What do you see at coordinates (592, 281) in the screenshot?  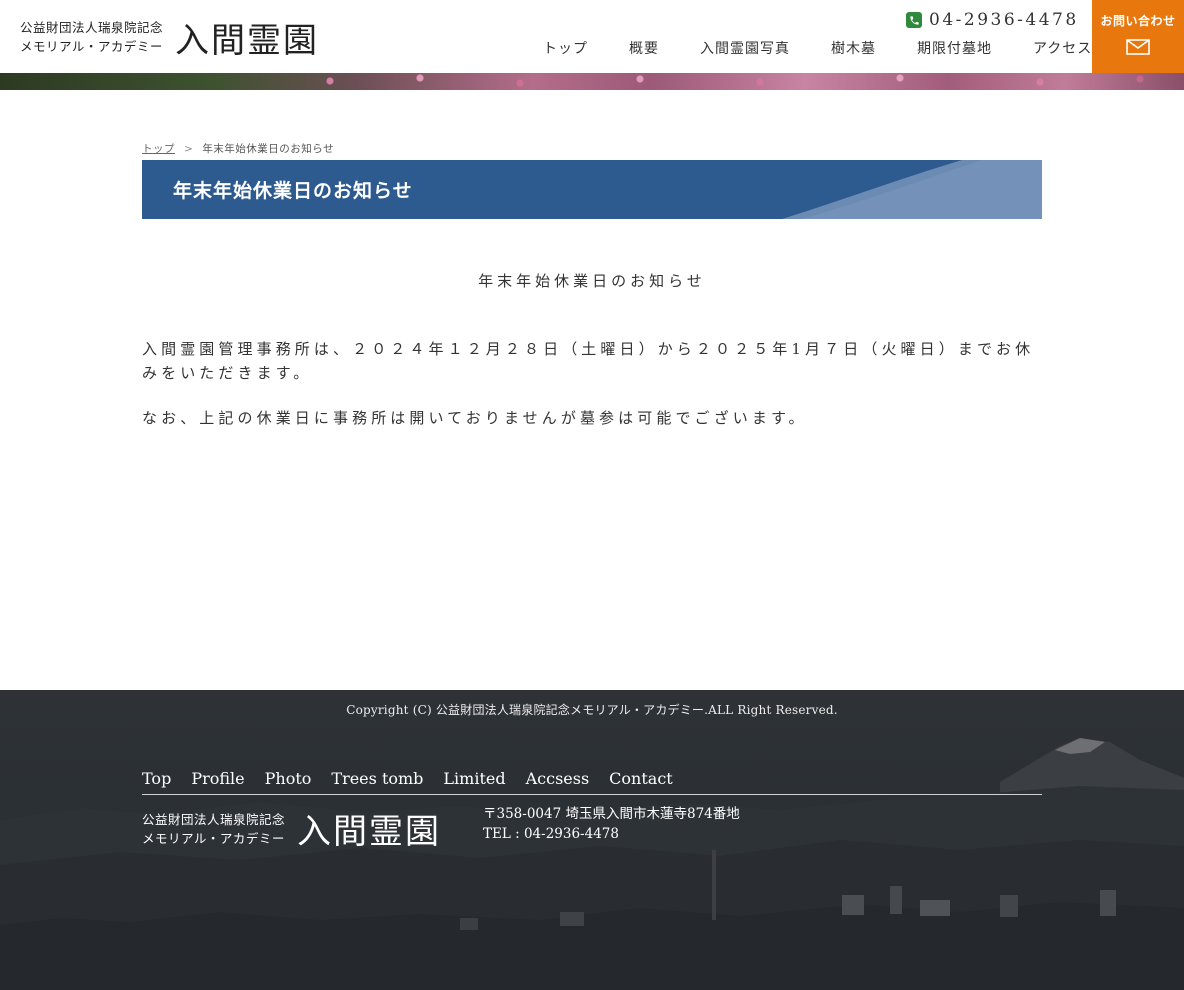 I see `article-heading: 年末年始休業日のお知らせ` at bounding box center [592, 281].